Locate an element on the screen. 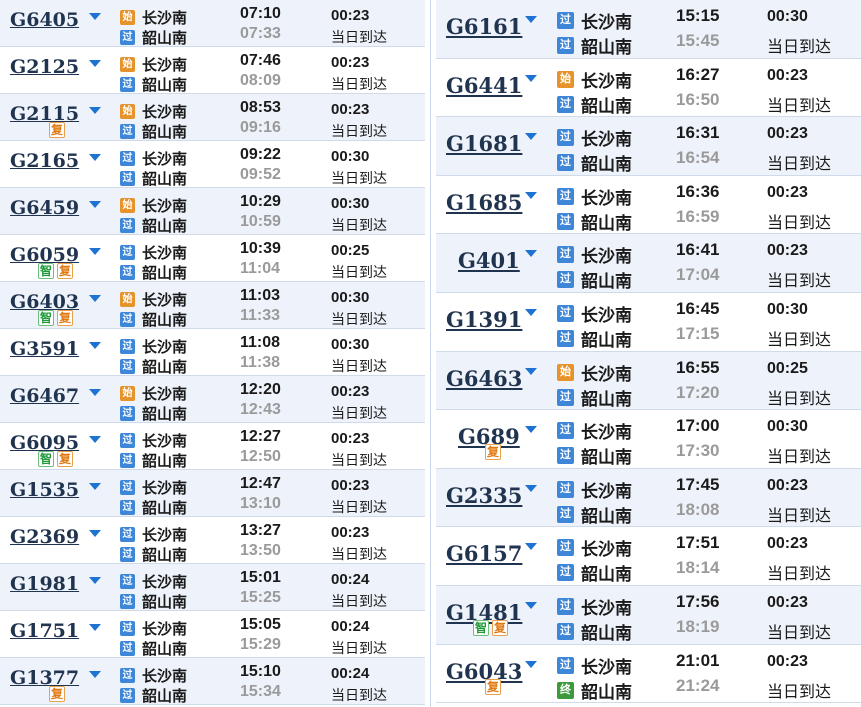 This screenshot has width=861, height=707. train-number-link: G2369 is located at coordinates (44, 537).